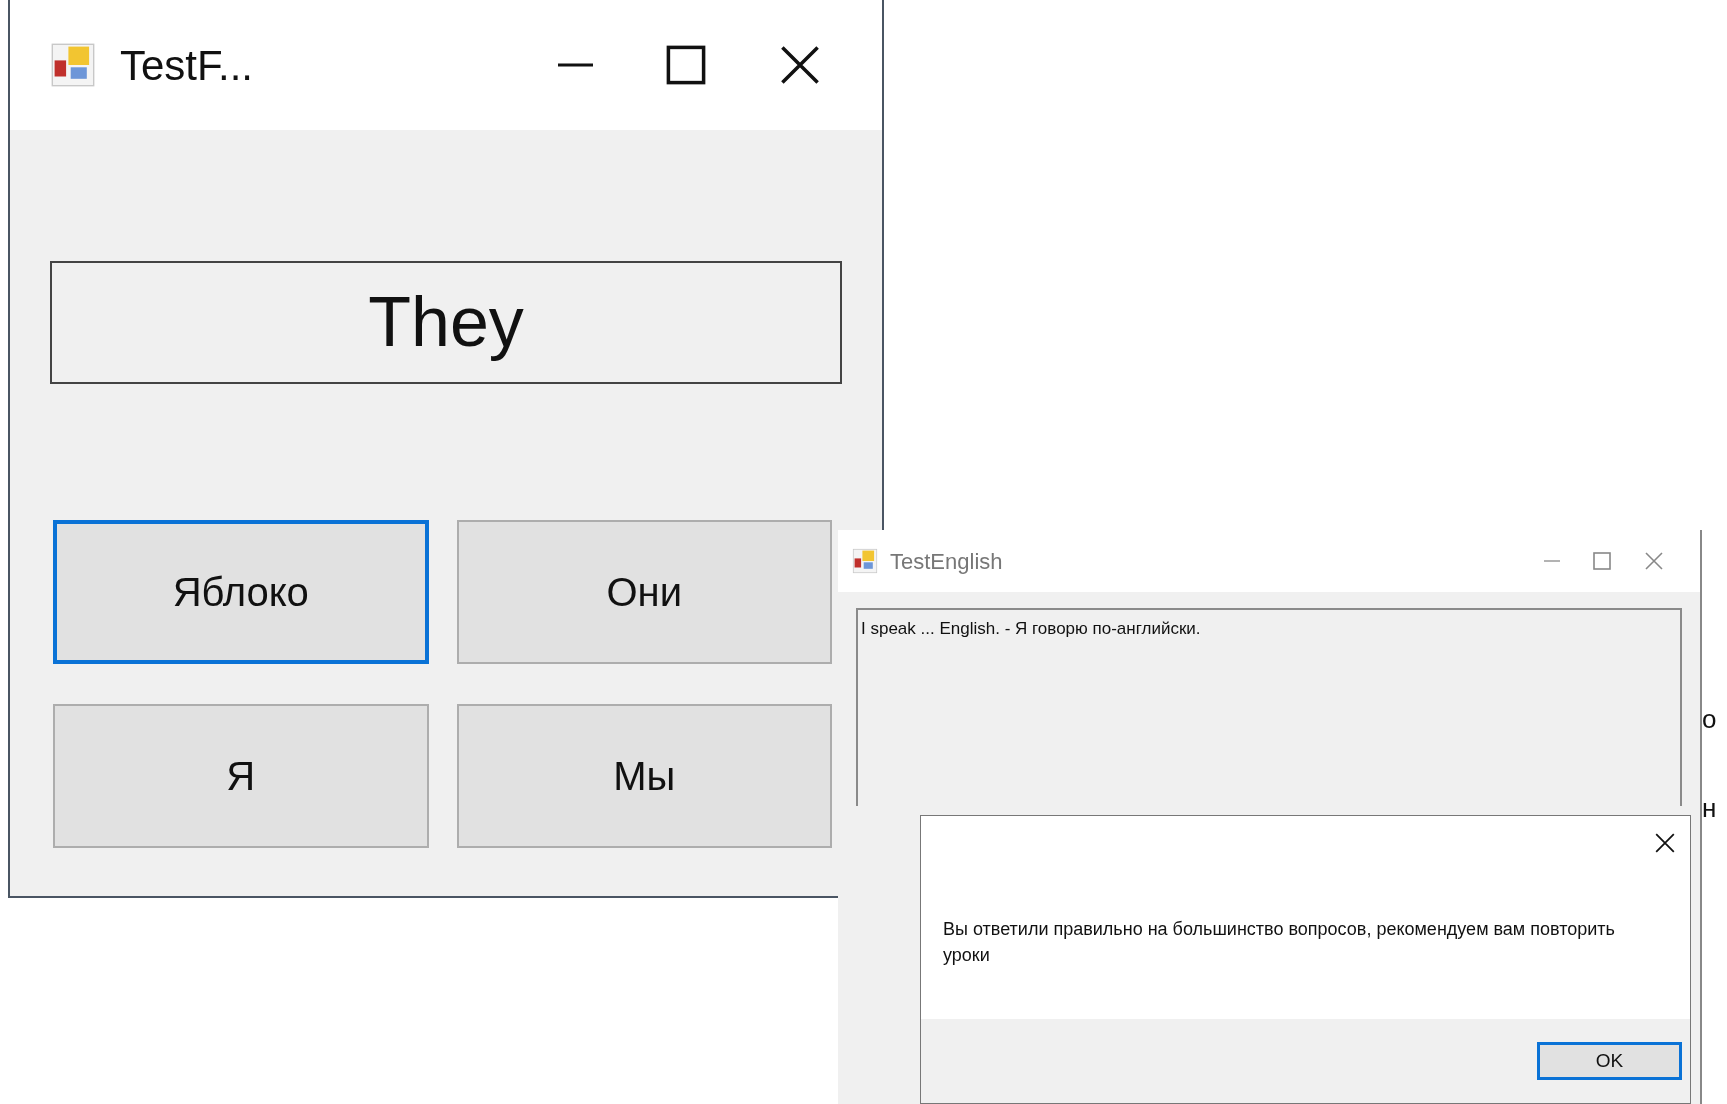 This screenshot has width=1727, height=1104. What do you see at coordinates (446, 322) in the screenshot?
I see `word-label: They` at bounding box center [446, 322].